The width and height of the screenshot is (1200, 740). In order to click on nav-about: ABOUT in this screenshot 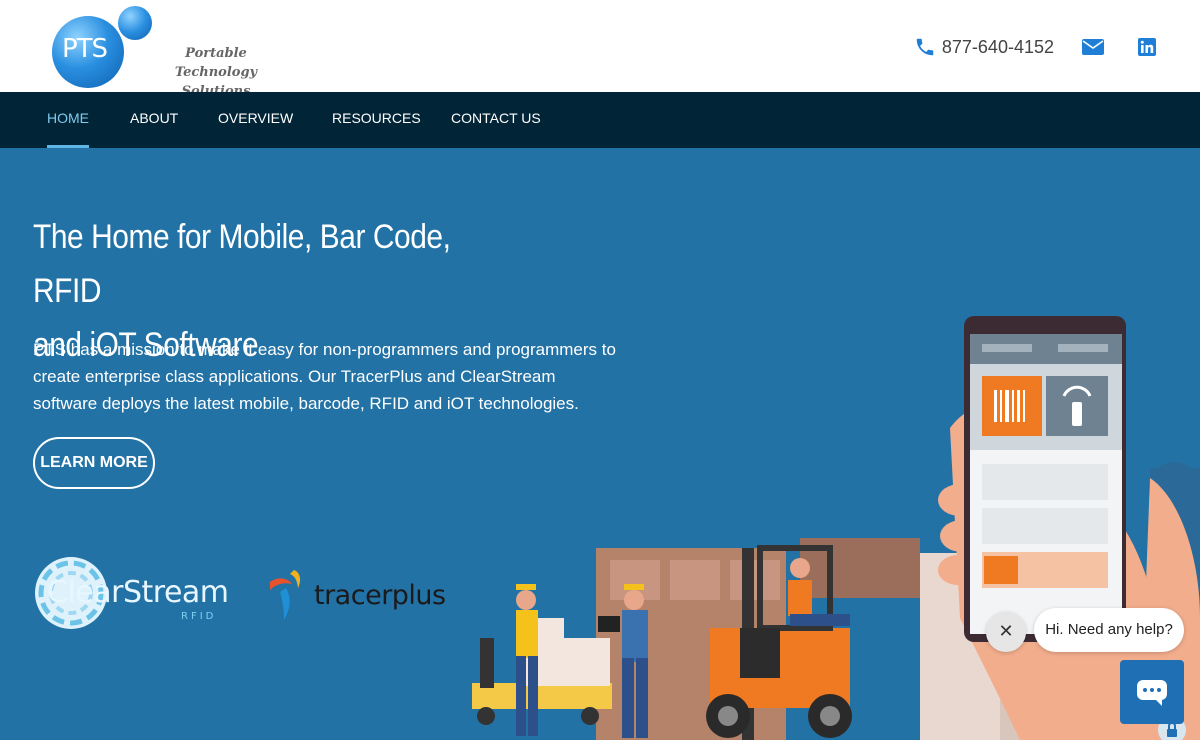, I will do `click(154, 120)`.